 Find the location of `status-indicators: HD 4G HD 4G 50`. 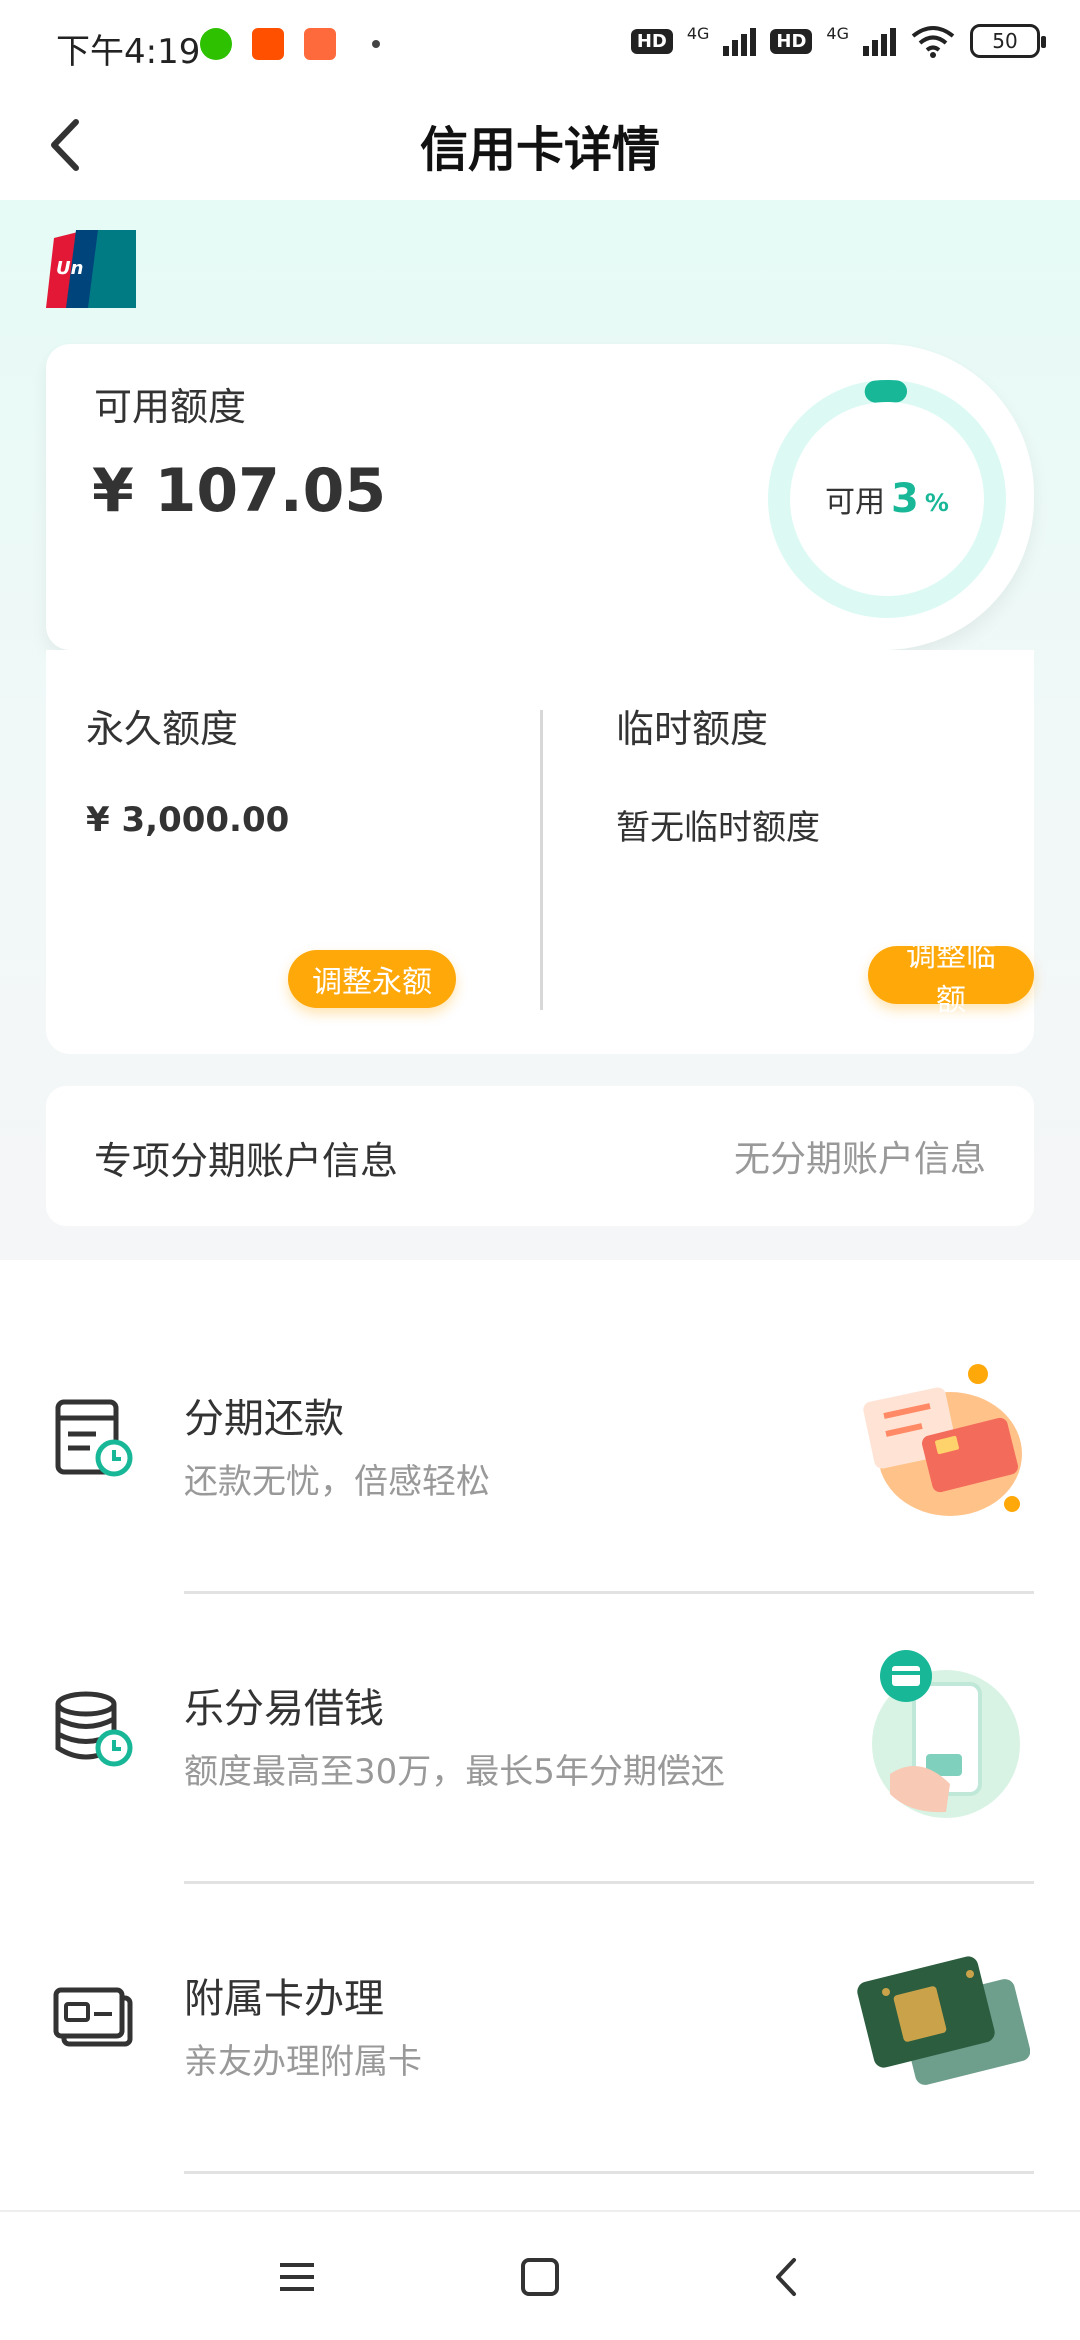

status-indicators: HD 4G HD 4G 50 is located at coordinates (838, 41).